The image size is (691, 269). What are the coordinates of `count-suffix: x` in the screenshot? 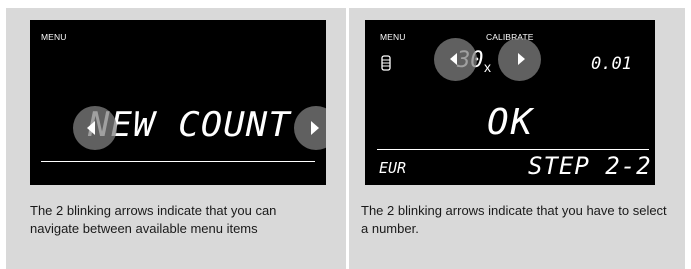 It's located at (487, 67).